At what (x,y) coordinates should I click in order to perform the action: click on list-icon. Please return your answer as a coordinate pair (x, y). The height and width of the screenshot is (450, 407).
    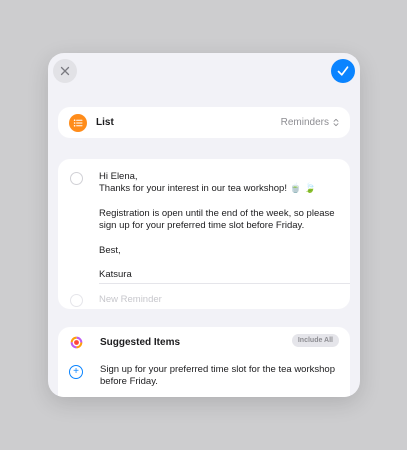
    Looking at the image, I should click on (78, 122).